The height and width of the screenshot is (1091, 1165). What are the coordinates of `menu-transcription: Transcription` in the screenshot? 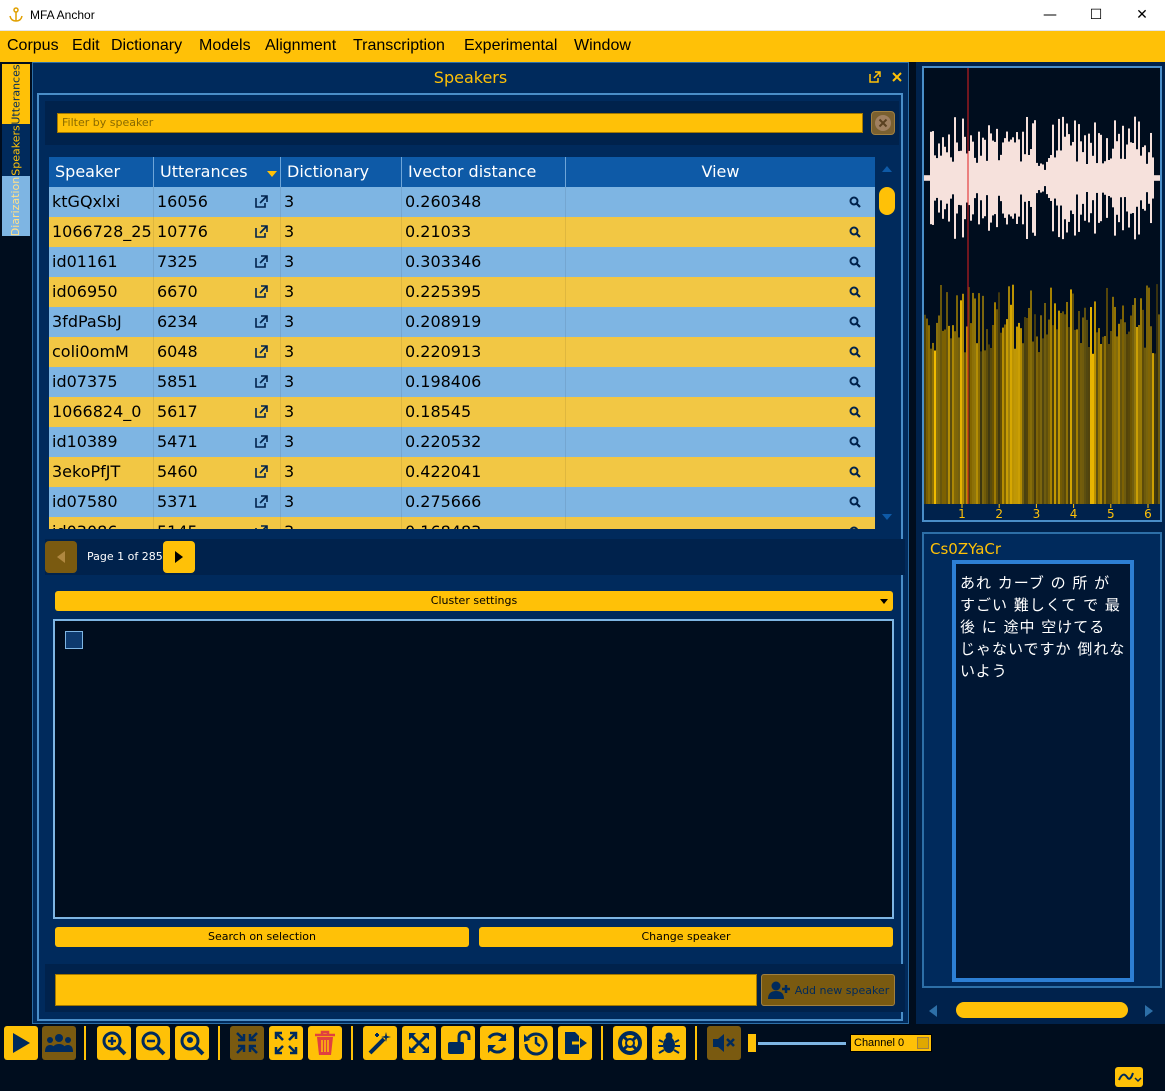 It's located at (399, 46).